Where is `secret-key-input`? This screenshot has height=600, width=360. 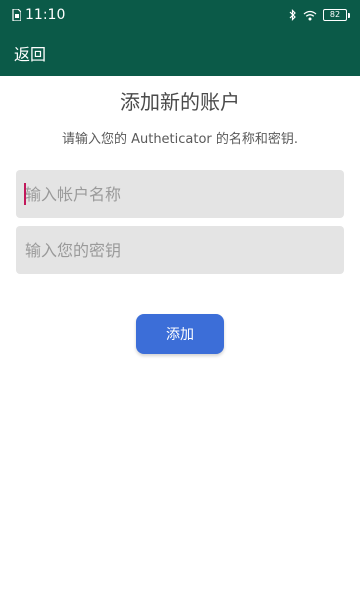 secret-key-input is located at coordinates (184, 250).